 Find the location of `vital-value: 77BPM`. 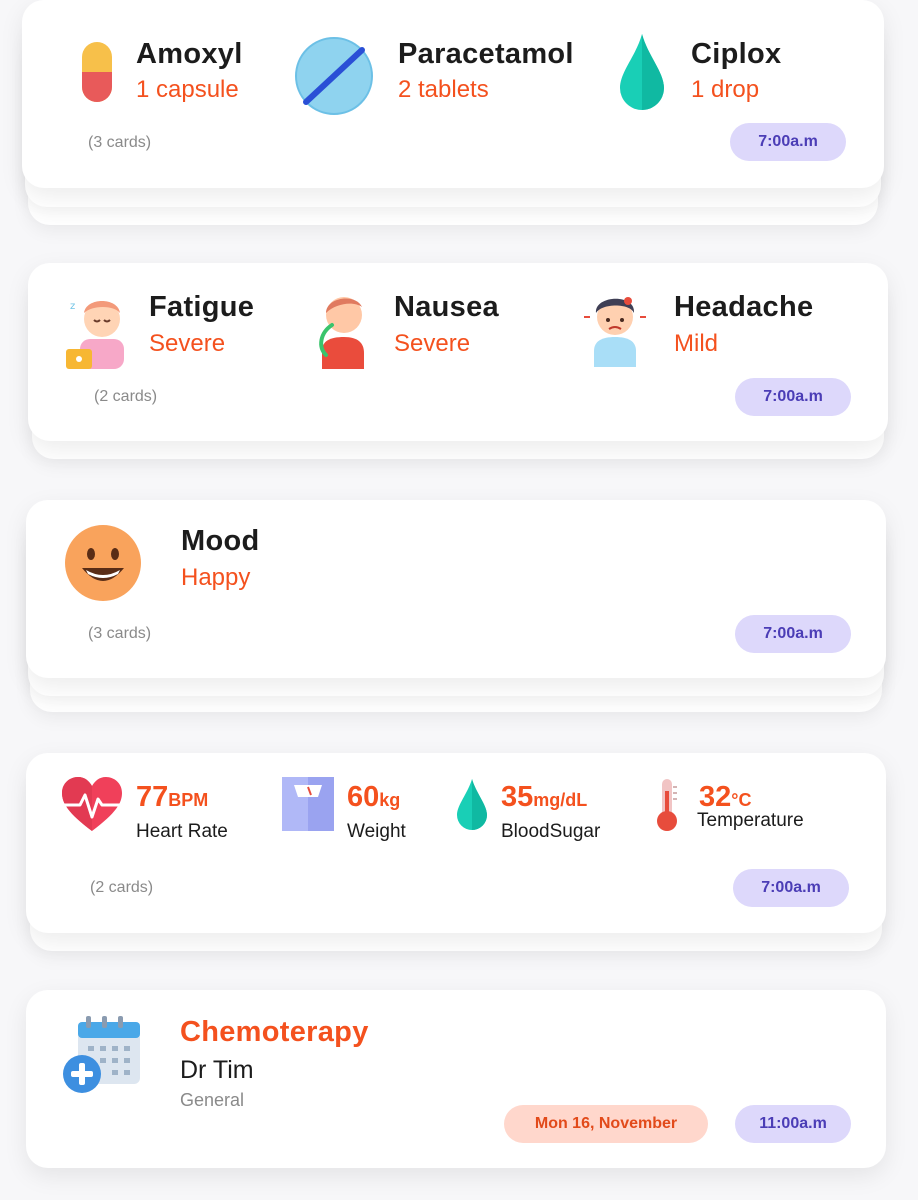

vital-value: 77BPM is located at coordinates (172, 797).